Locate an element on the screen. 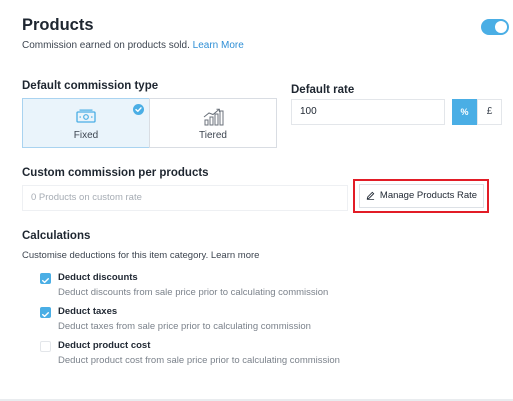  unit-pound-button: £ is located at coordinates (489, 112).